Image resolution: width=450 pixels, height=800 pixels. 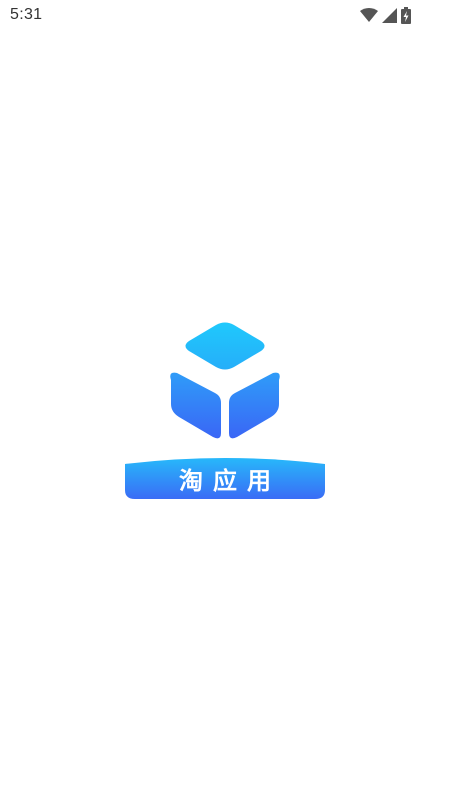 I want to click on battery-charging-icon, so click(x=406, y=15).